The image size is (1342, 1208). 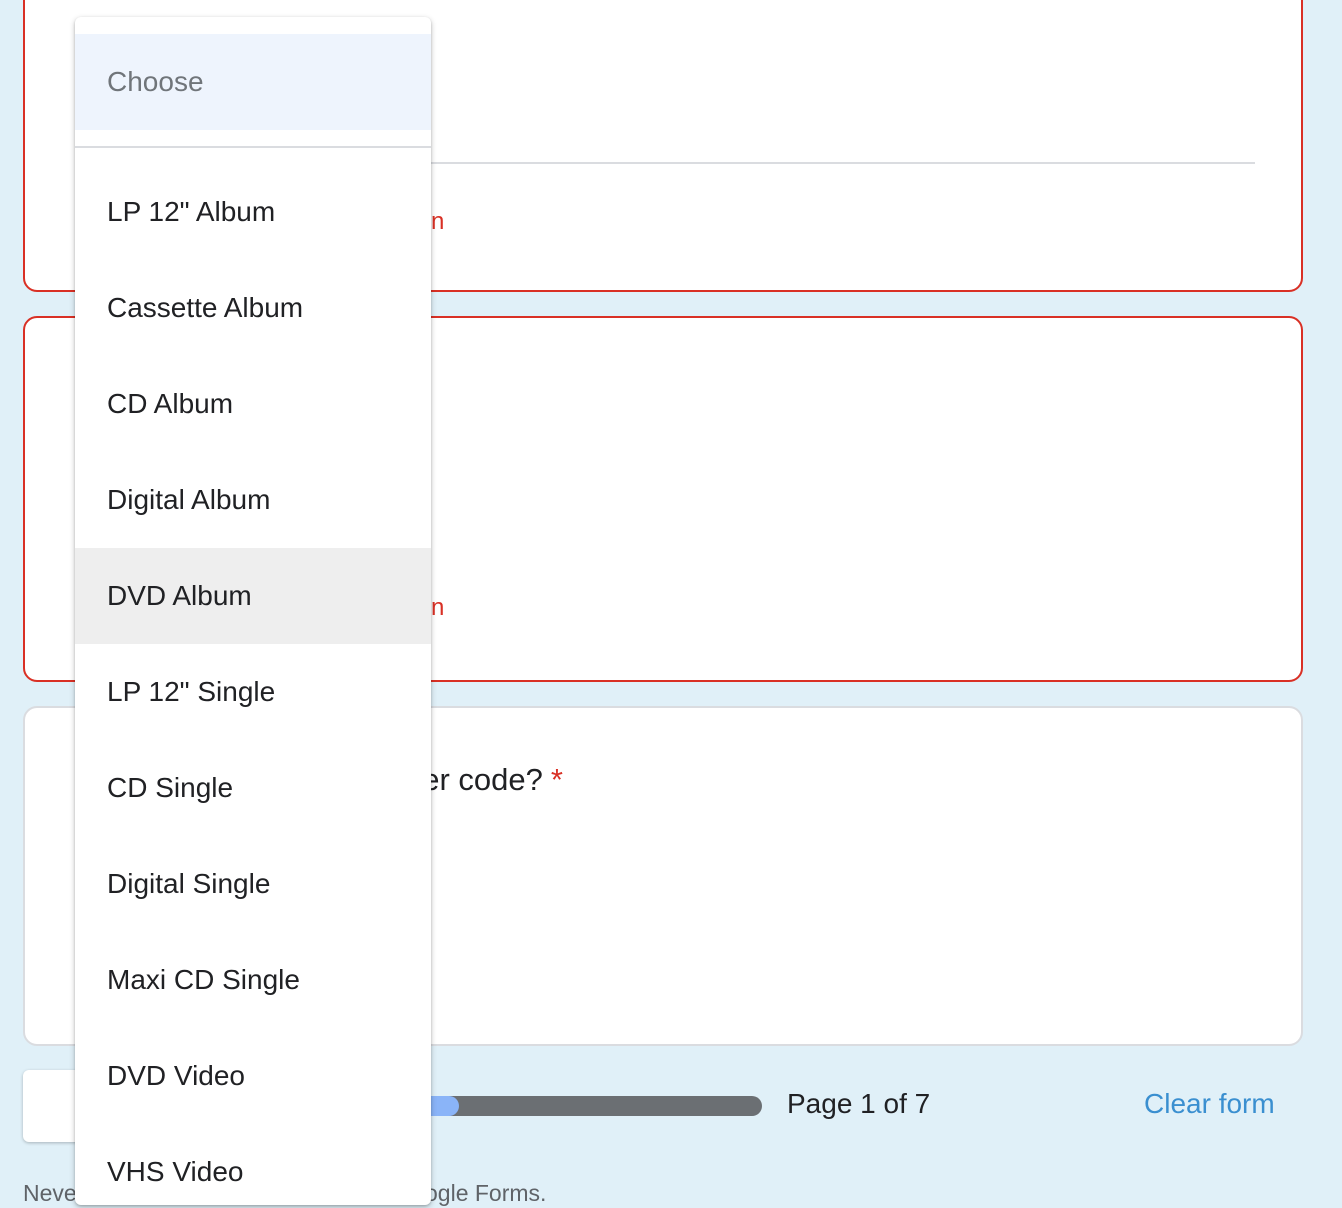 What do you see at coordinates (556, 779) in the screenshot?
I see `required-asterisk: *` at bounding box center [556, 779].